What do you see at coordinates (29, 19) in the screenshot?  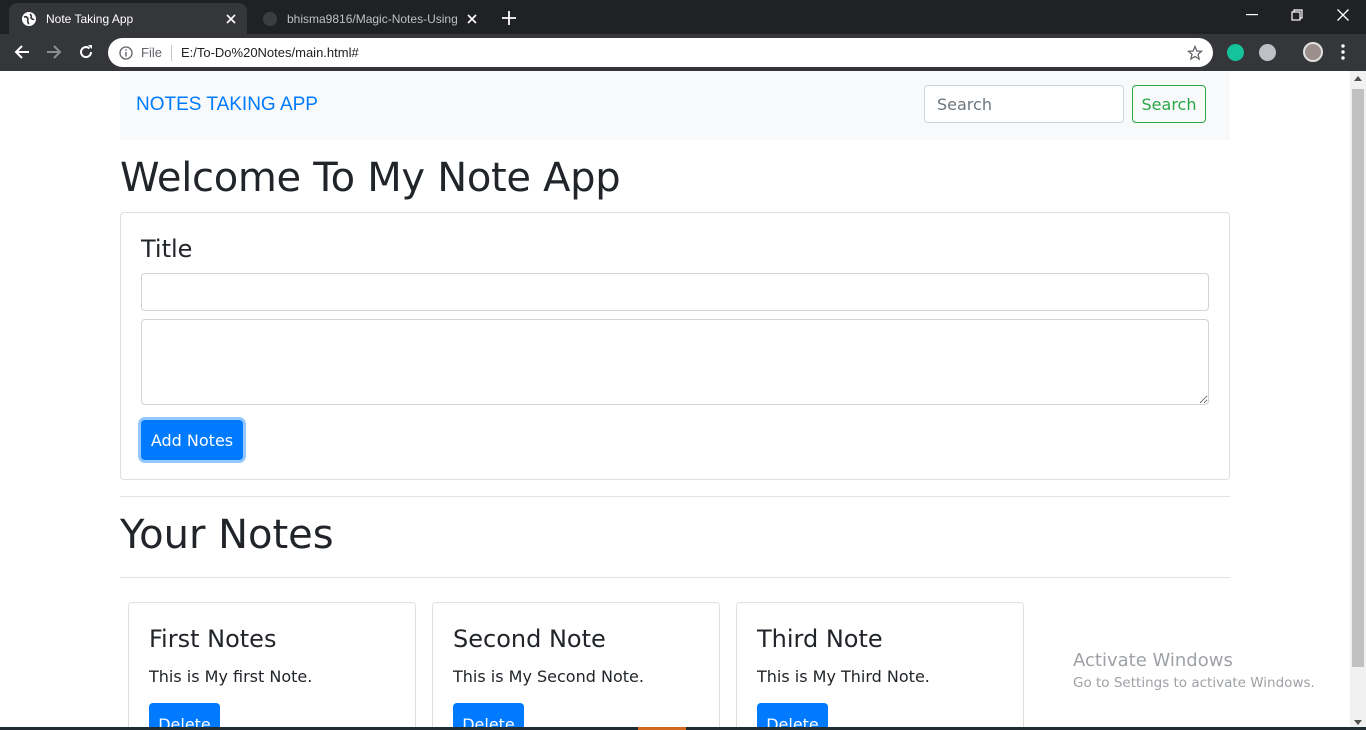 I see `globe-icon` at bounding box center [29, 19].